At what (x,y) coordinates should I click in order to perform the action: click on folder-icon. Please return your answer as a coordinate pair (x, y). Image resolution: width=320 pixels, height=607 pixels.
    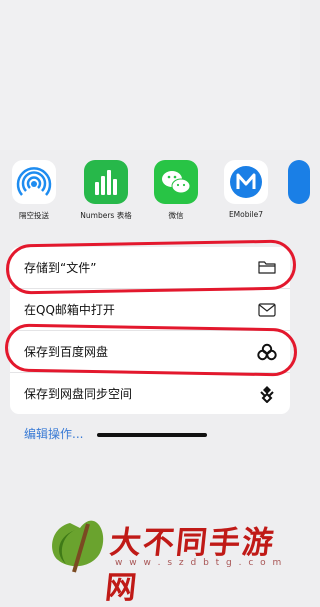
    Looking at the image, I should click on (267, 268).